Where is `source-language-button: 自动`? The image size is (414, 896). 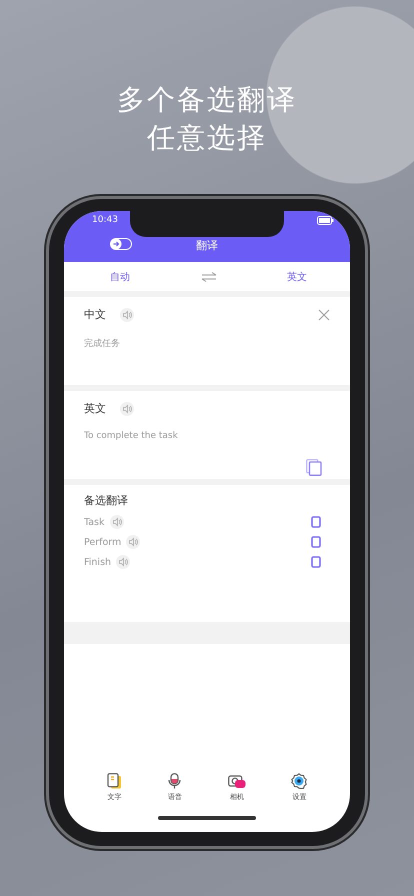 source-language-button: 自动 is located at coordinates (120, 277).